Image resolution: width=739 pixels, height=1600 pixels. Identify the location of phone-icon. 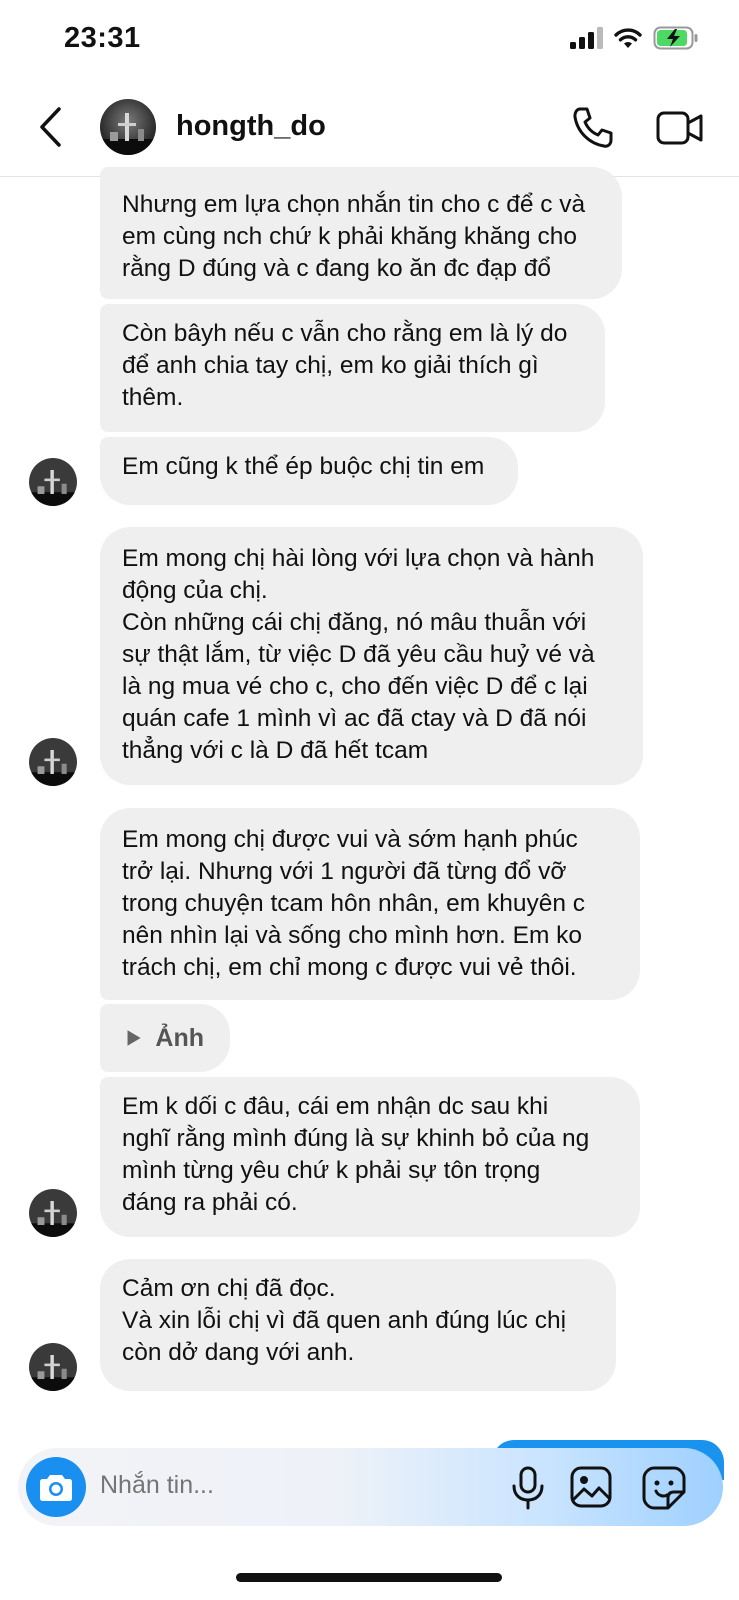
(593, 127).